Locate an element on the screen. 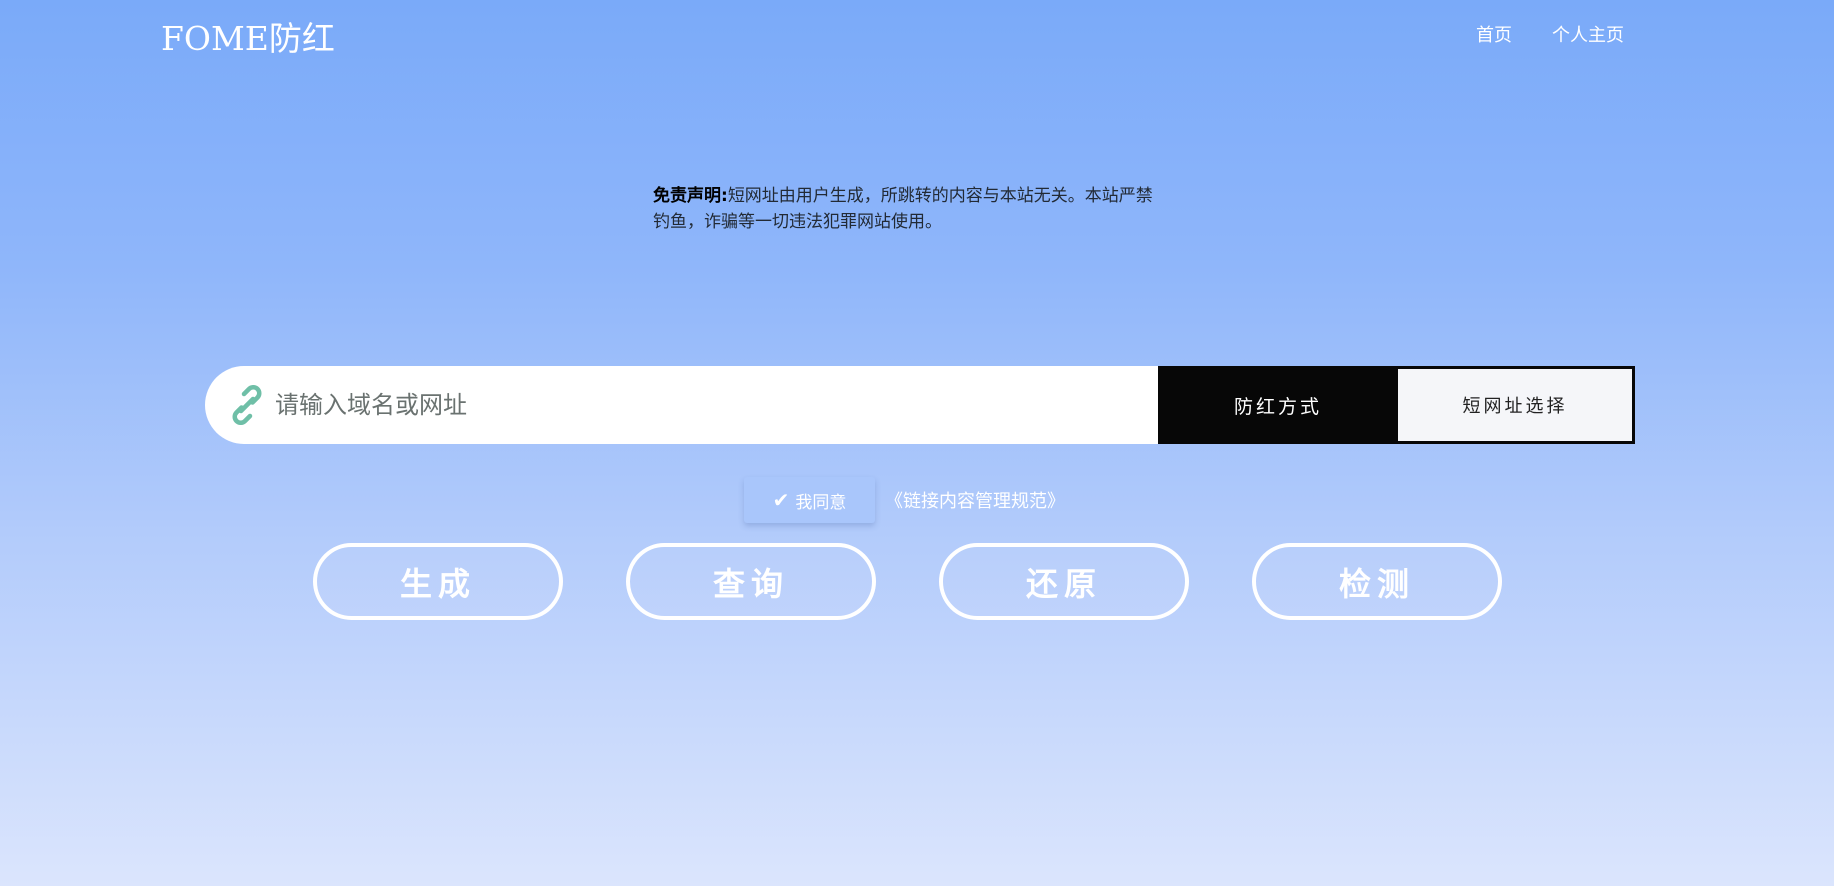 Image resolution: width=1834 pixels, height=886 pixels. disclaimer-title: 免责声明: is located at coordinates (690, 196).